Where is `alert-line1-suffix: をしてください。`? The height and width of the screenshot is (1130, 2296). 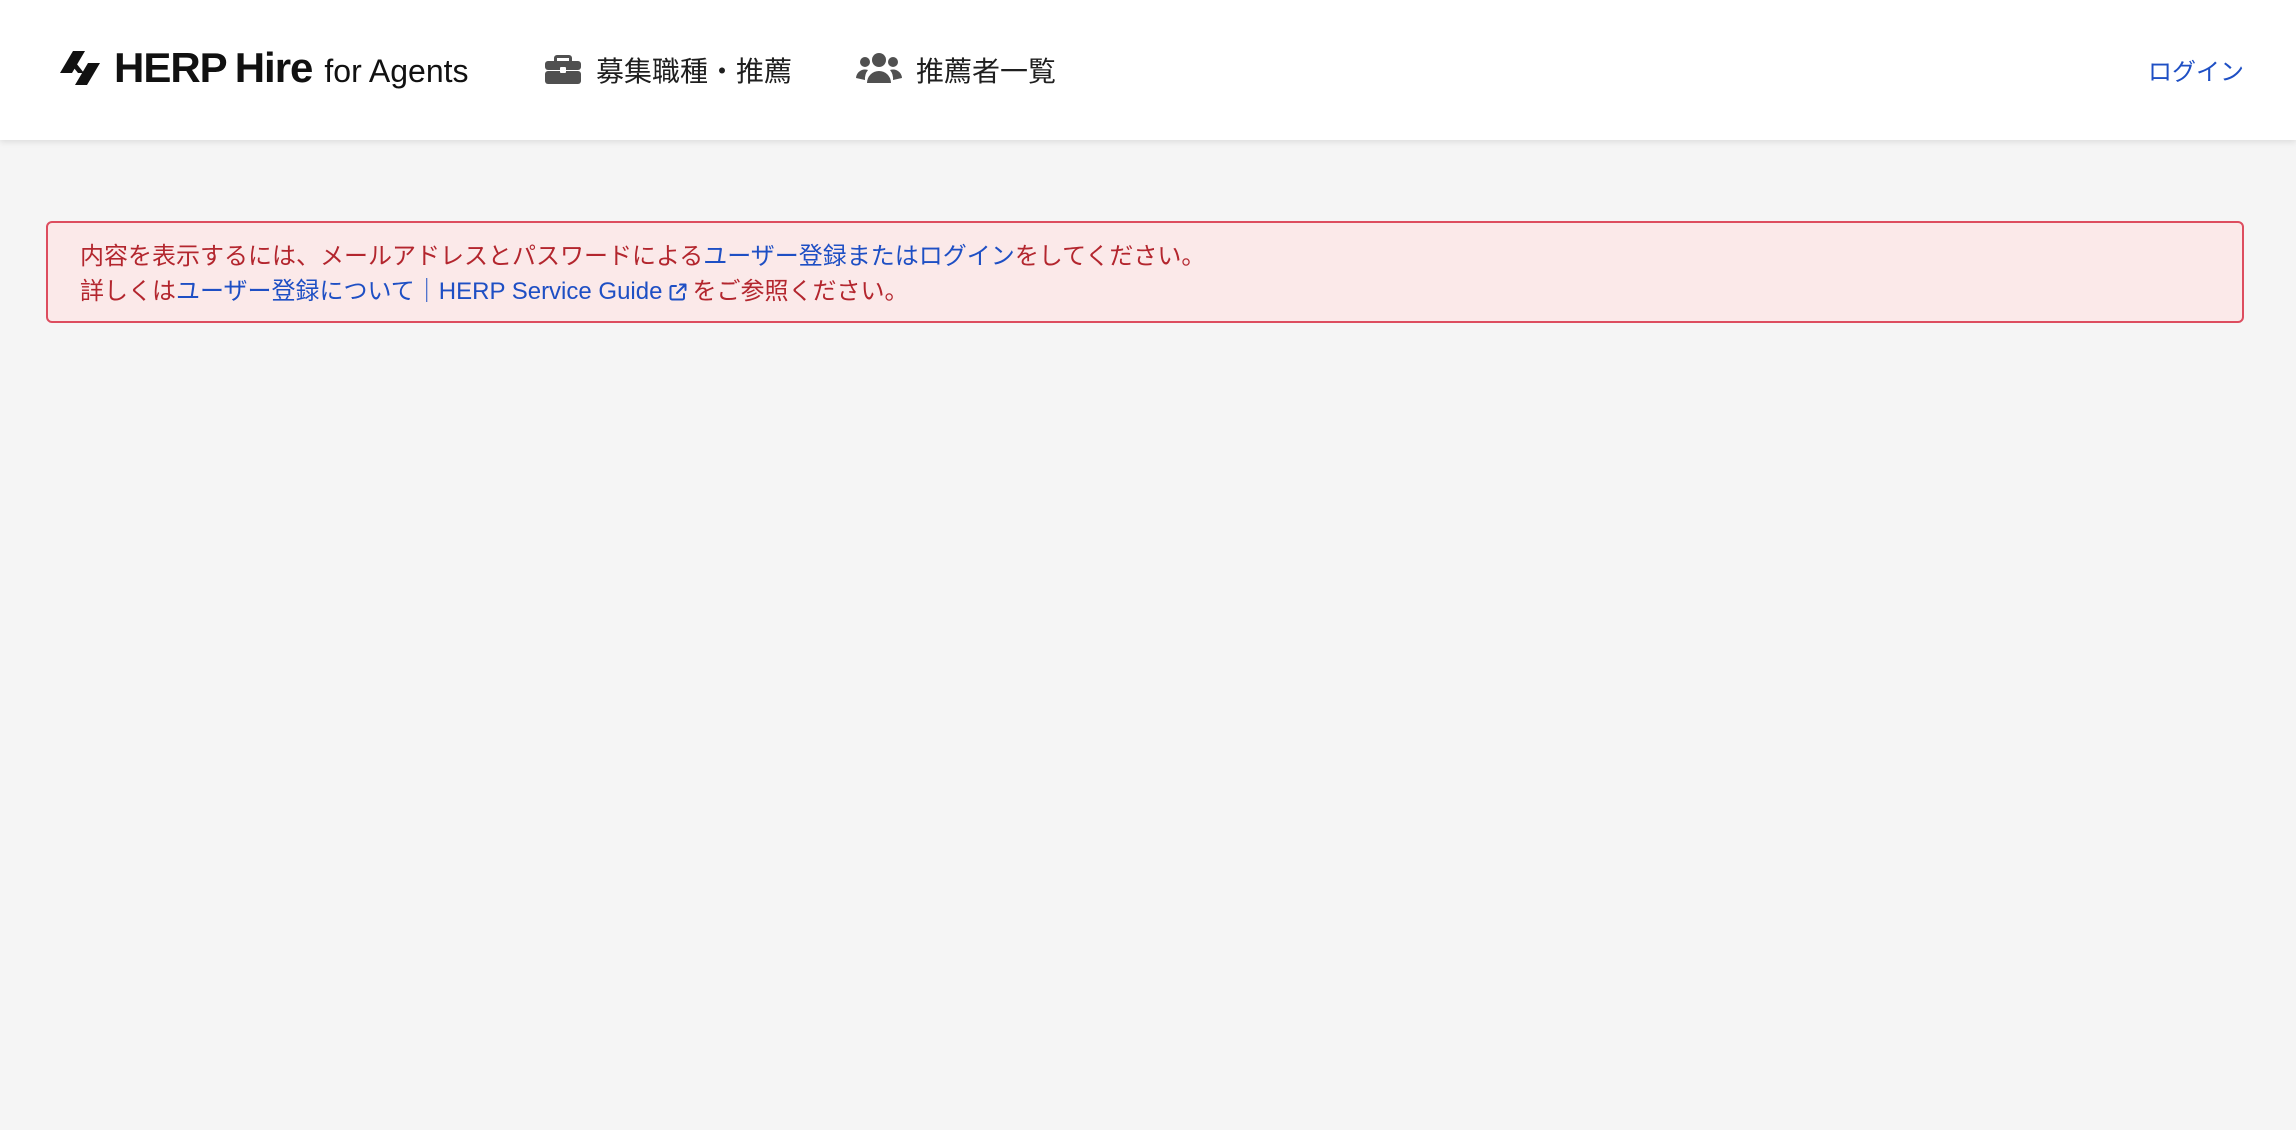
alert-line1-suffix: をしてください。 is located at coordinates (1110, 256).